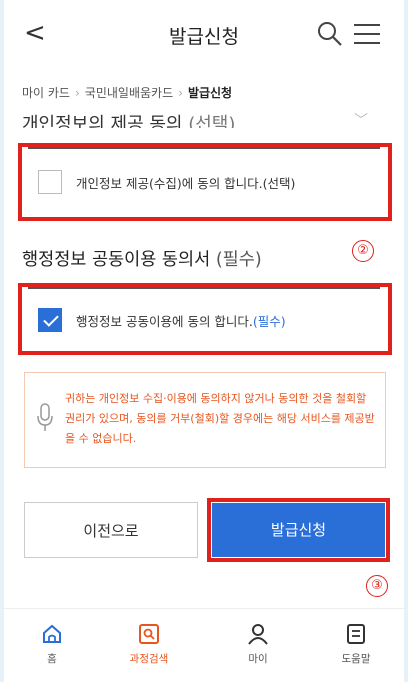  Describe the element at coordinates (363, 251) in the screenshot. I see `annotation-number: ②` at that location.